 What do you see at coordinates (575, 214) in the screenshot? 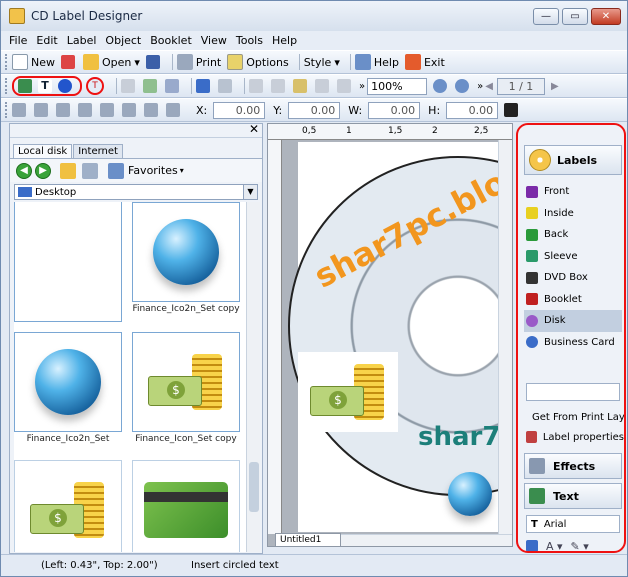
I see `label-item-inside: Inside` at bounding box center [575, 214].